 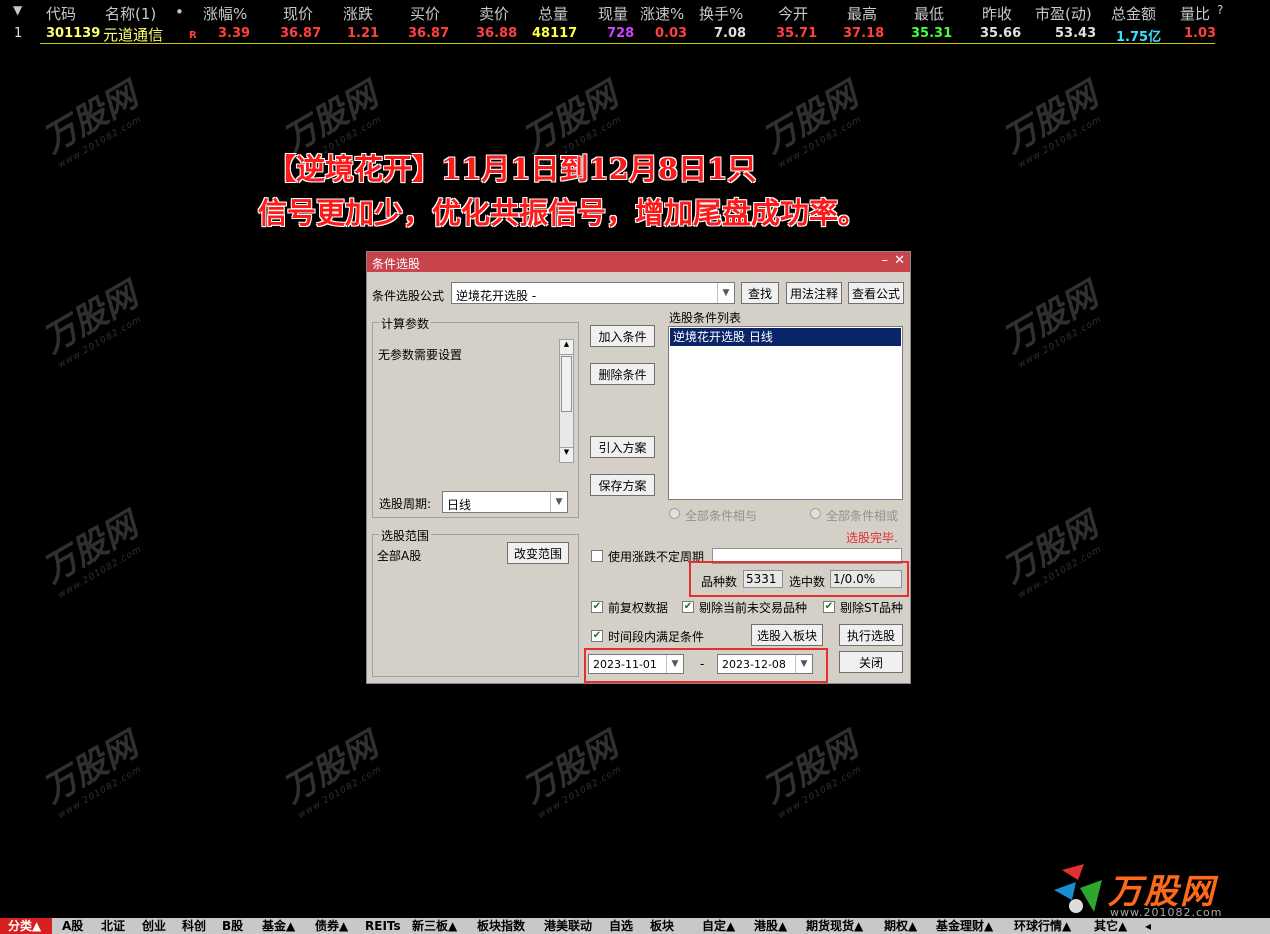 I want to click on close-button: 关闭, so click(x=871, y=662).